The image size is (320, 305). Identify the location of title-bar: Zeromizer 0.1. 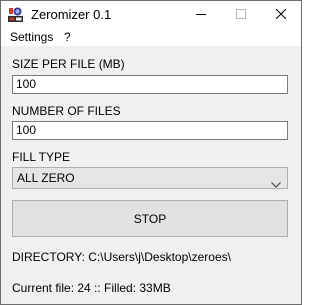
(151, 14).